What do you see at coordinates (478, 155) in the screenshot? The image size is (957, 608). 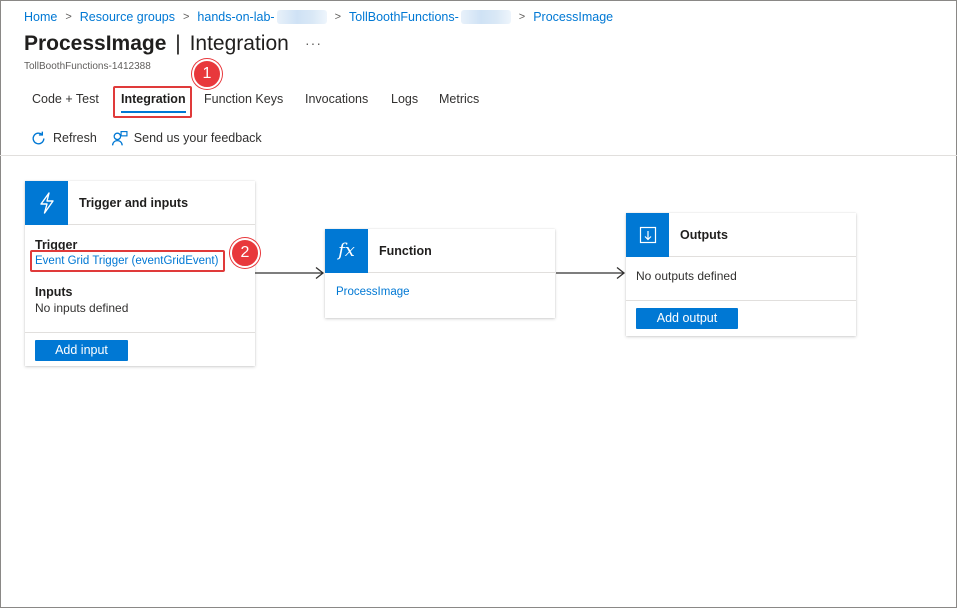 I see `toolbar-divider` at bounding box center [478, 155].